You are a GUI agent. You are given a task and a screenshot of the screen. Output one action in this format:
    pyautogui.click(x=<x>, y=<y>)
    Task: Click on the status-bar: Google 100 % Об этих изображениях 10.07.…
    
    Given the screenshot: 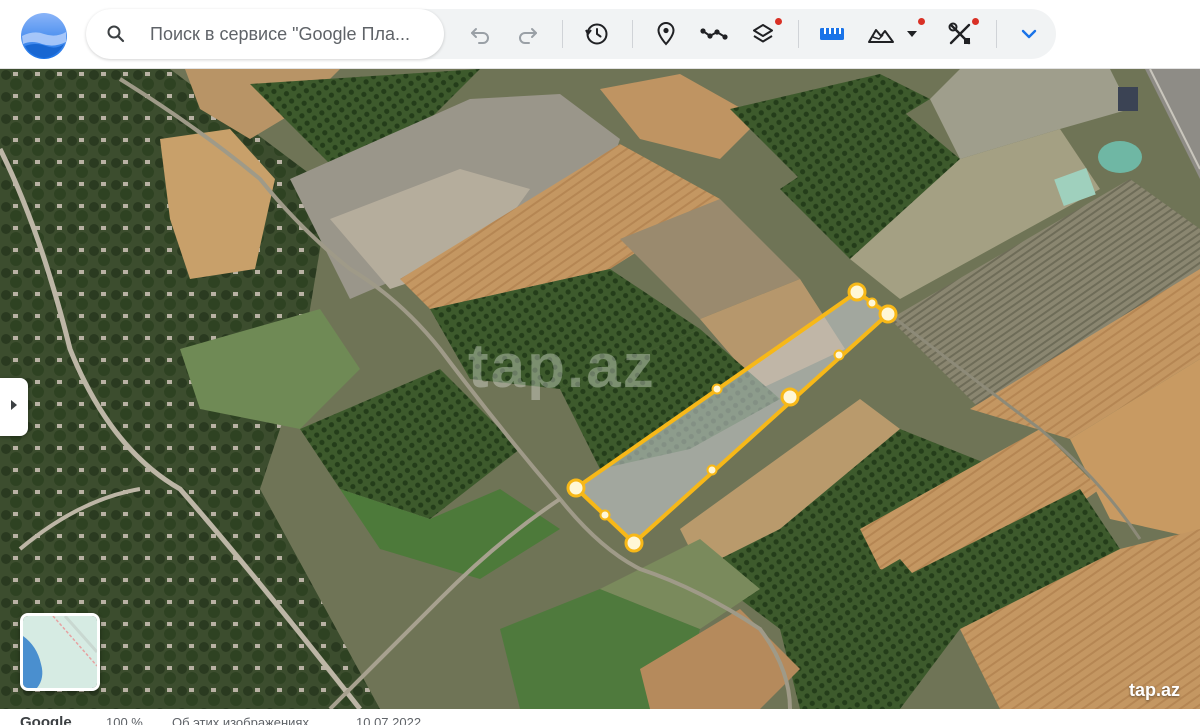 What is the action you would take?
    pyautogui.click(x=600, y=717)
    